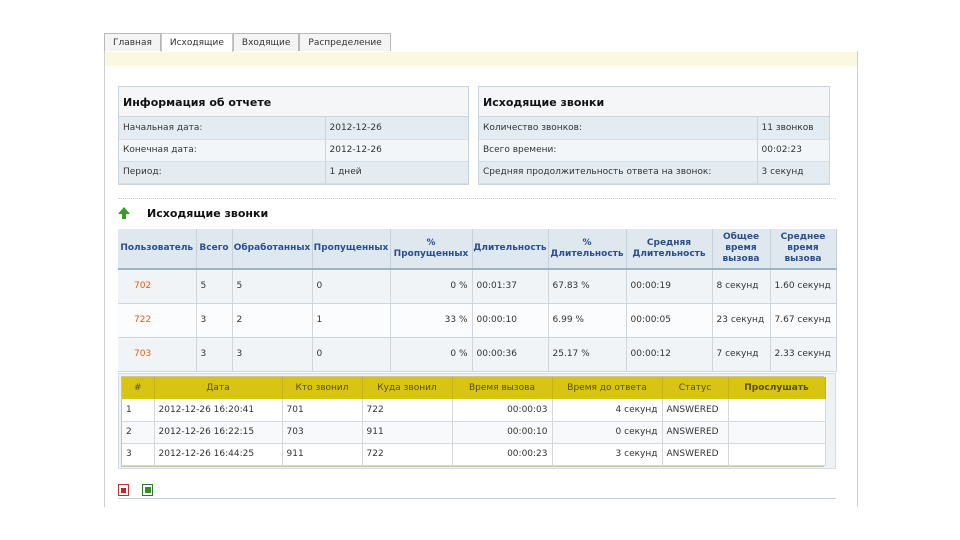 The image size is (960, 540). What do you see at coordinates (741, 320) in the screenshot?
I see `total-call-cell: 23 секунд` at bounding box center [741, 320].